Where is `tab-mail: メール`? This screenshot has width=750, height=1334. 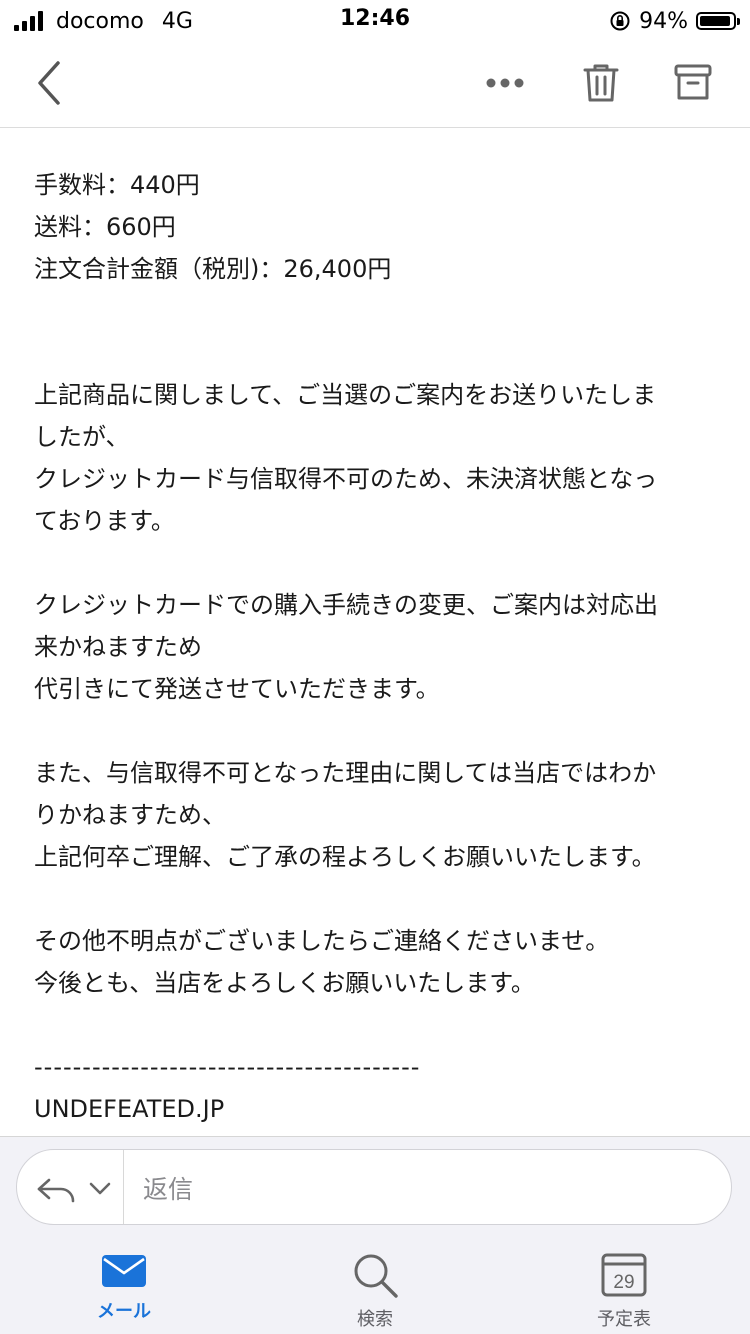
tab-mail: メール is located at coordinates (124, 1287).